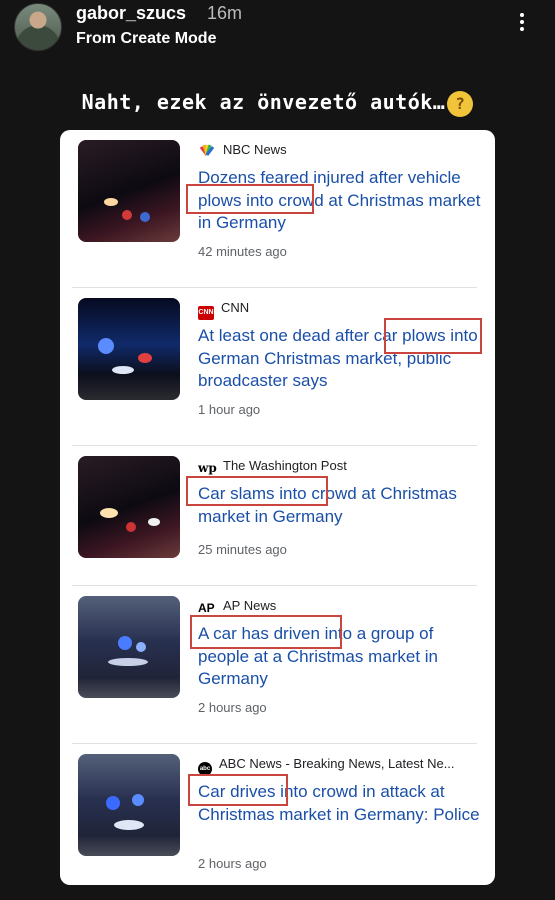  Describe the element at coordinates (206, 313) in the screenshot. I see `cnn-logo-icon: CNN` at that location.